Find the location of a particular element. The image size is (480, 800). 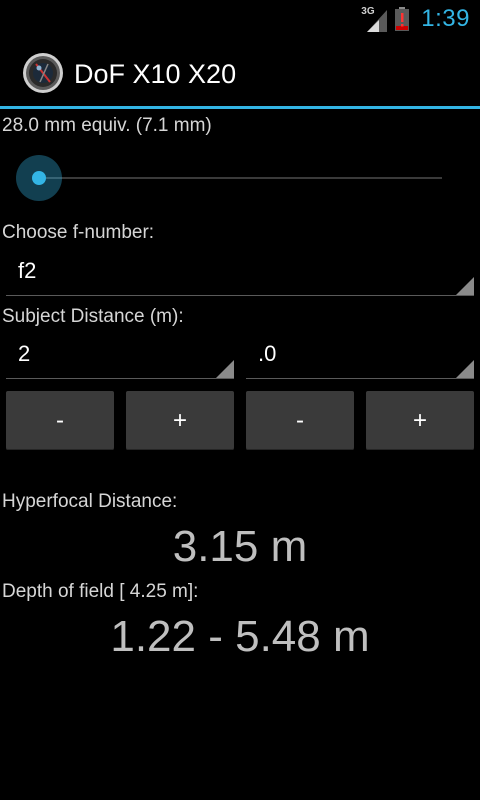

focal-length-slider is located at coordinates (229, 178).